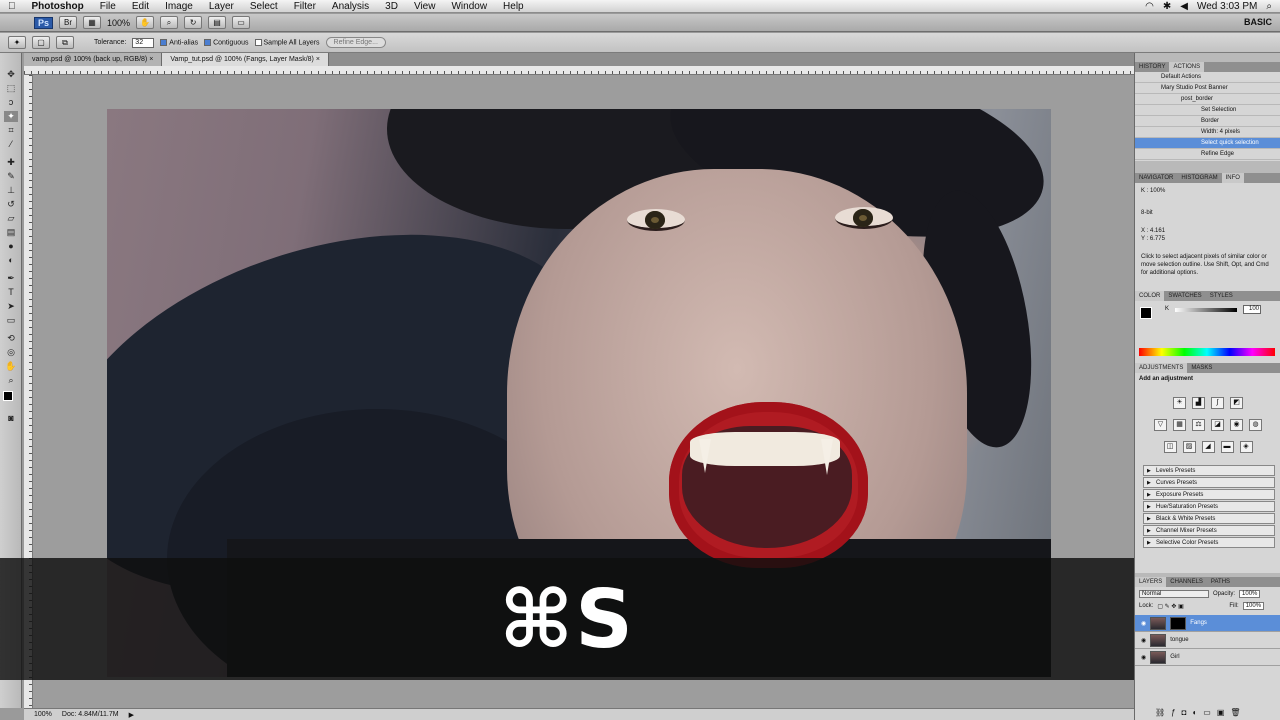  Describe the element at coordinates (350, 6) in the screenshot. I see `menu-analysis: Analysis` at that location.